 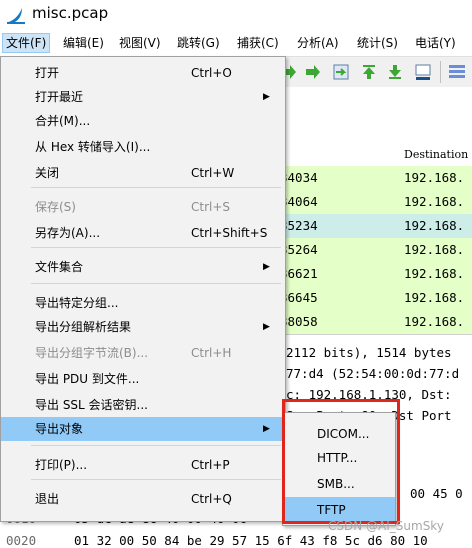 I want to click on menu-bar: 文件(F) 编辑(E) 视图(V) 跳转(G) 捕获(C) 分析(A) 统计(S) 电话(Y), so click(x=236, y=43).